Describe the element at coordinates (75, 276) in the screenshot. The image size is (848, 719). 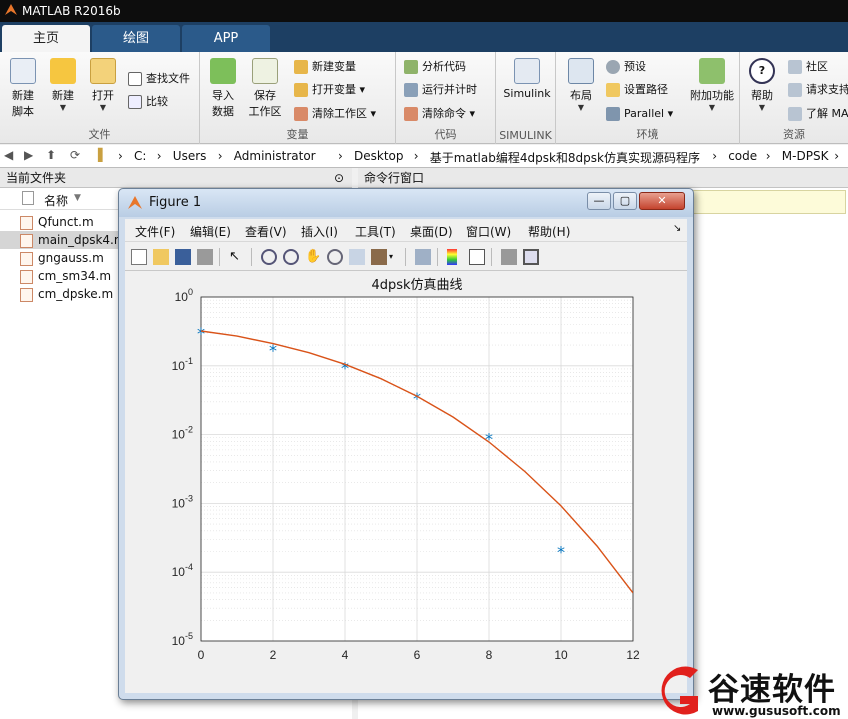
I see `file-item: cm_sm34.m` at that location.